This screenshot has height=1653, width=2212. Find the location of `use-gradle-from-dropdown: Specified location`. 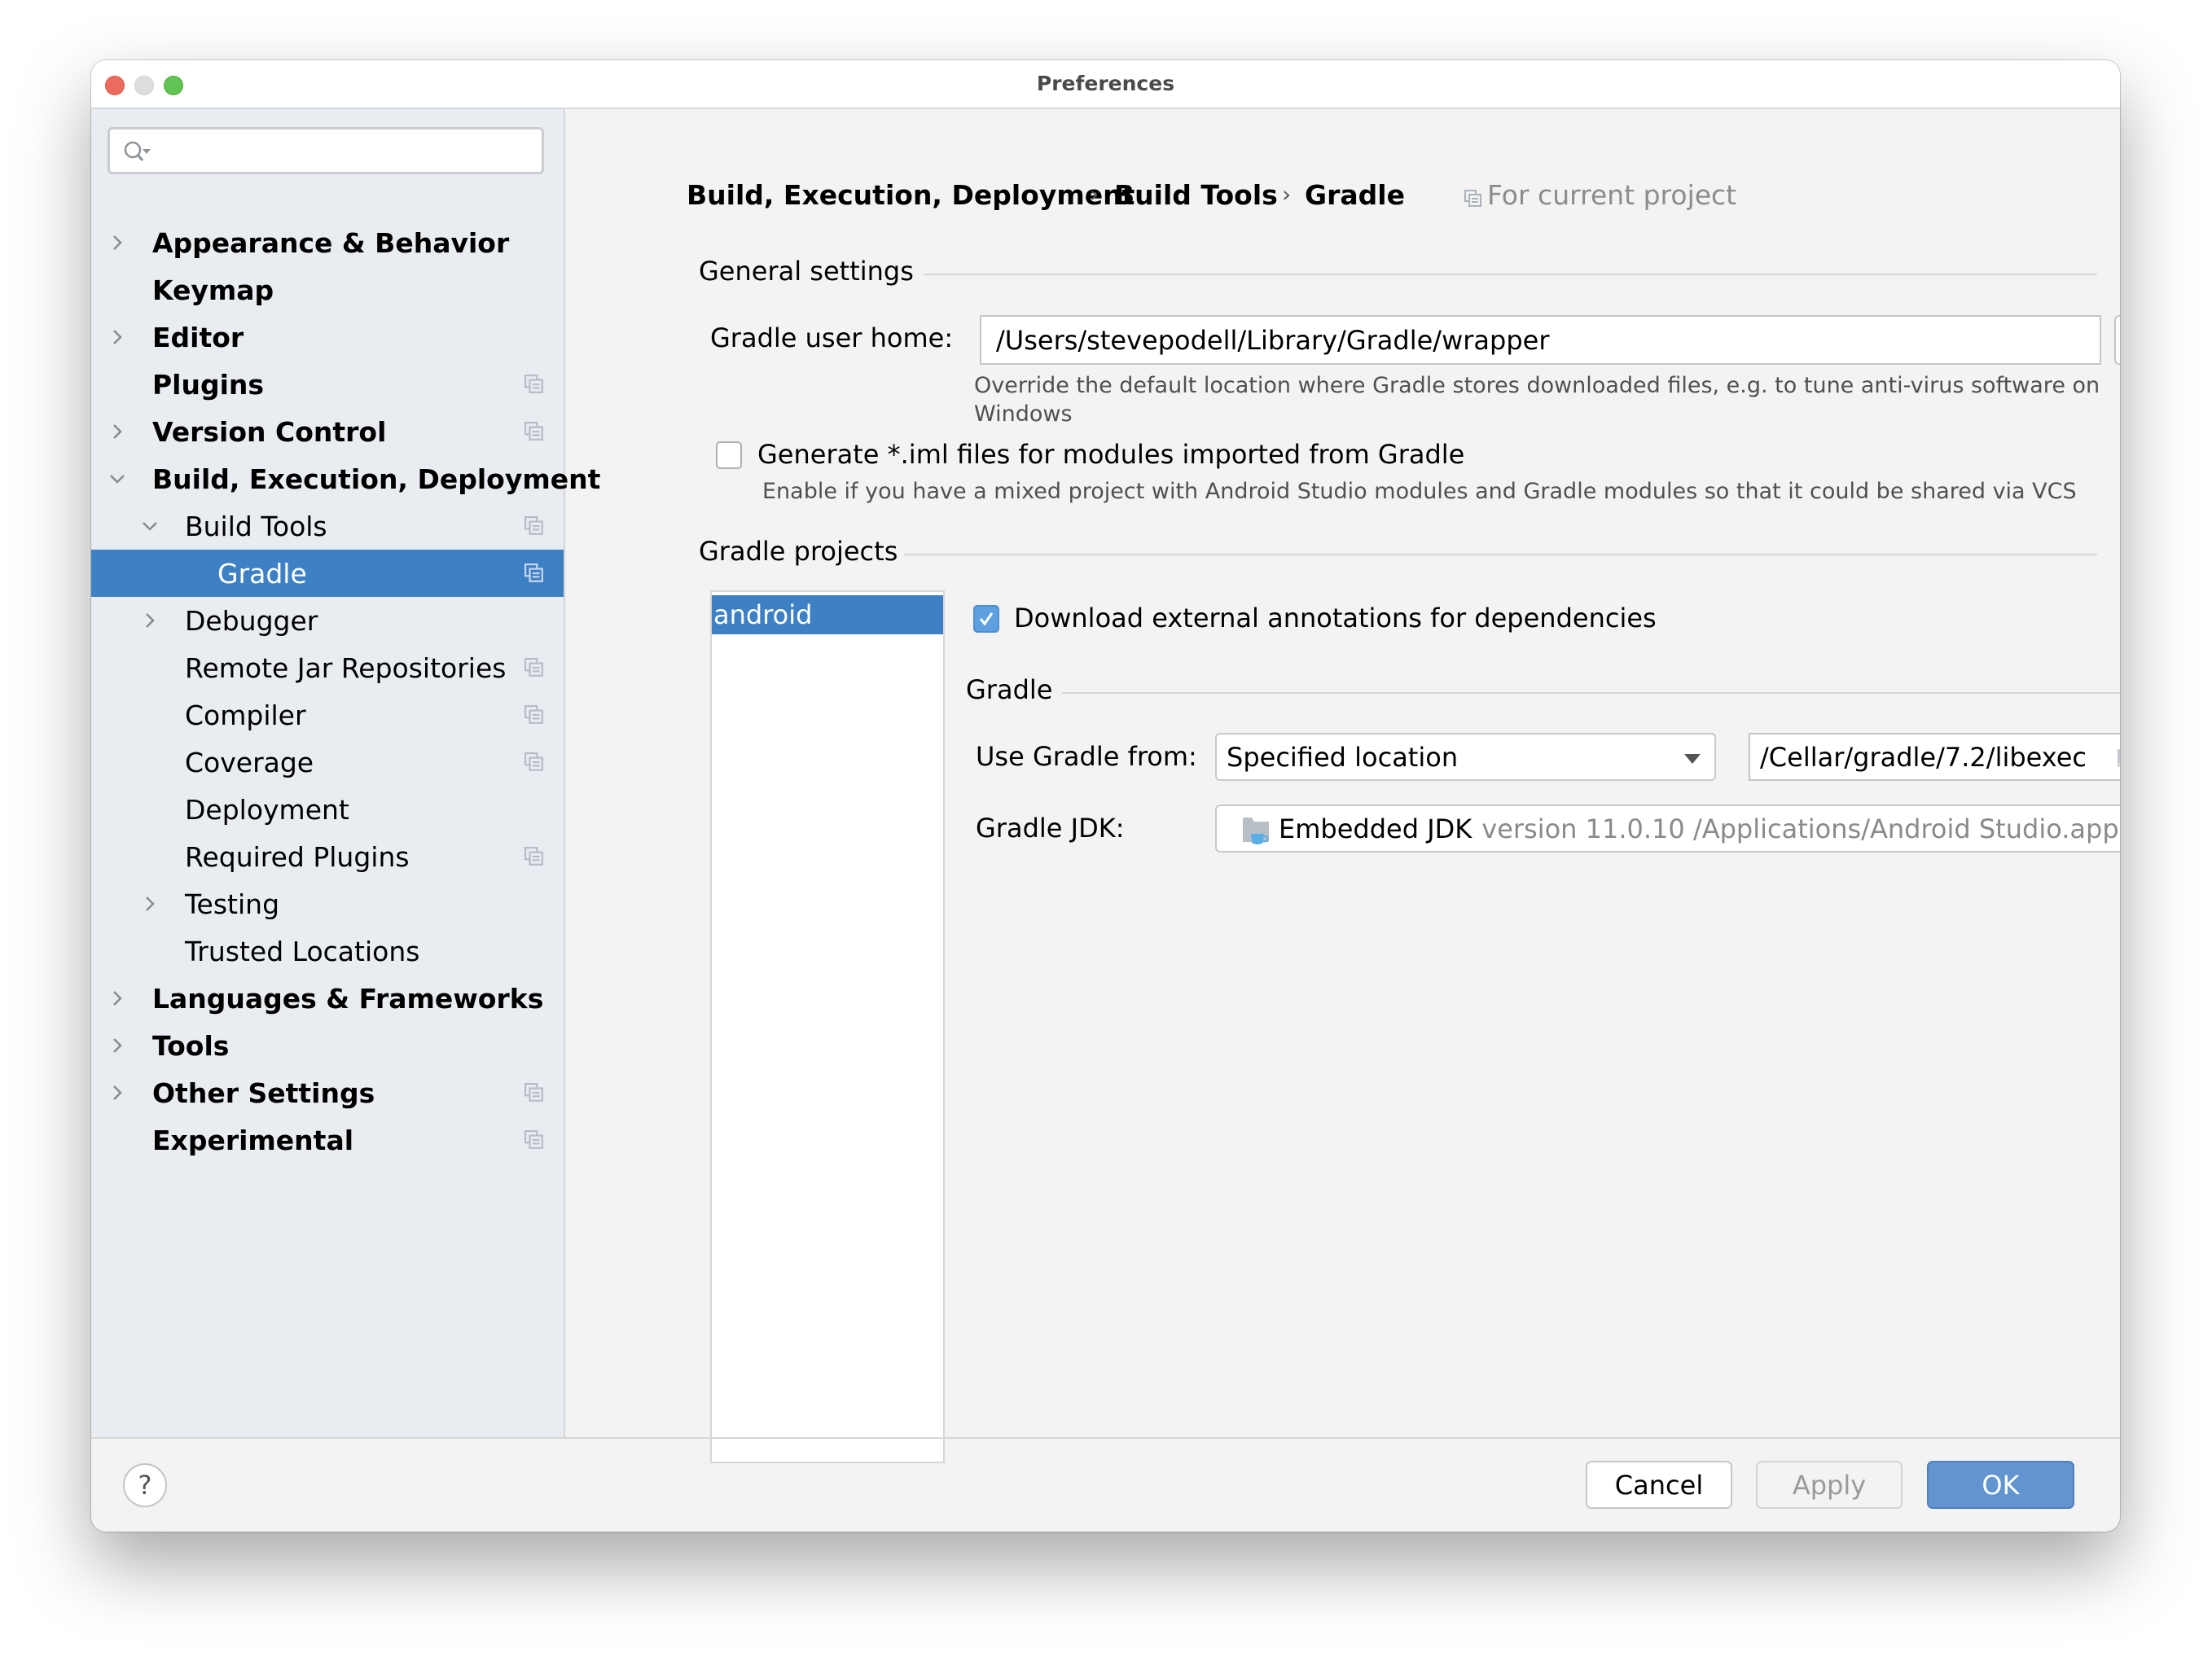

use-gradle-from-dropdown: Specified location is located at coordinates (1466, 757).